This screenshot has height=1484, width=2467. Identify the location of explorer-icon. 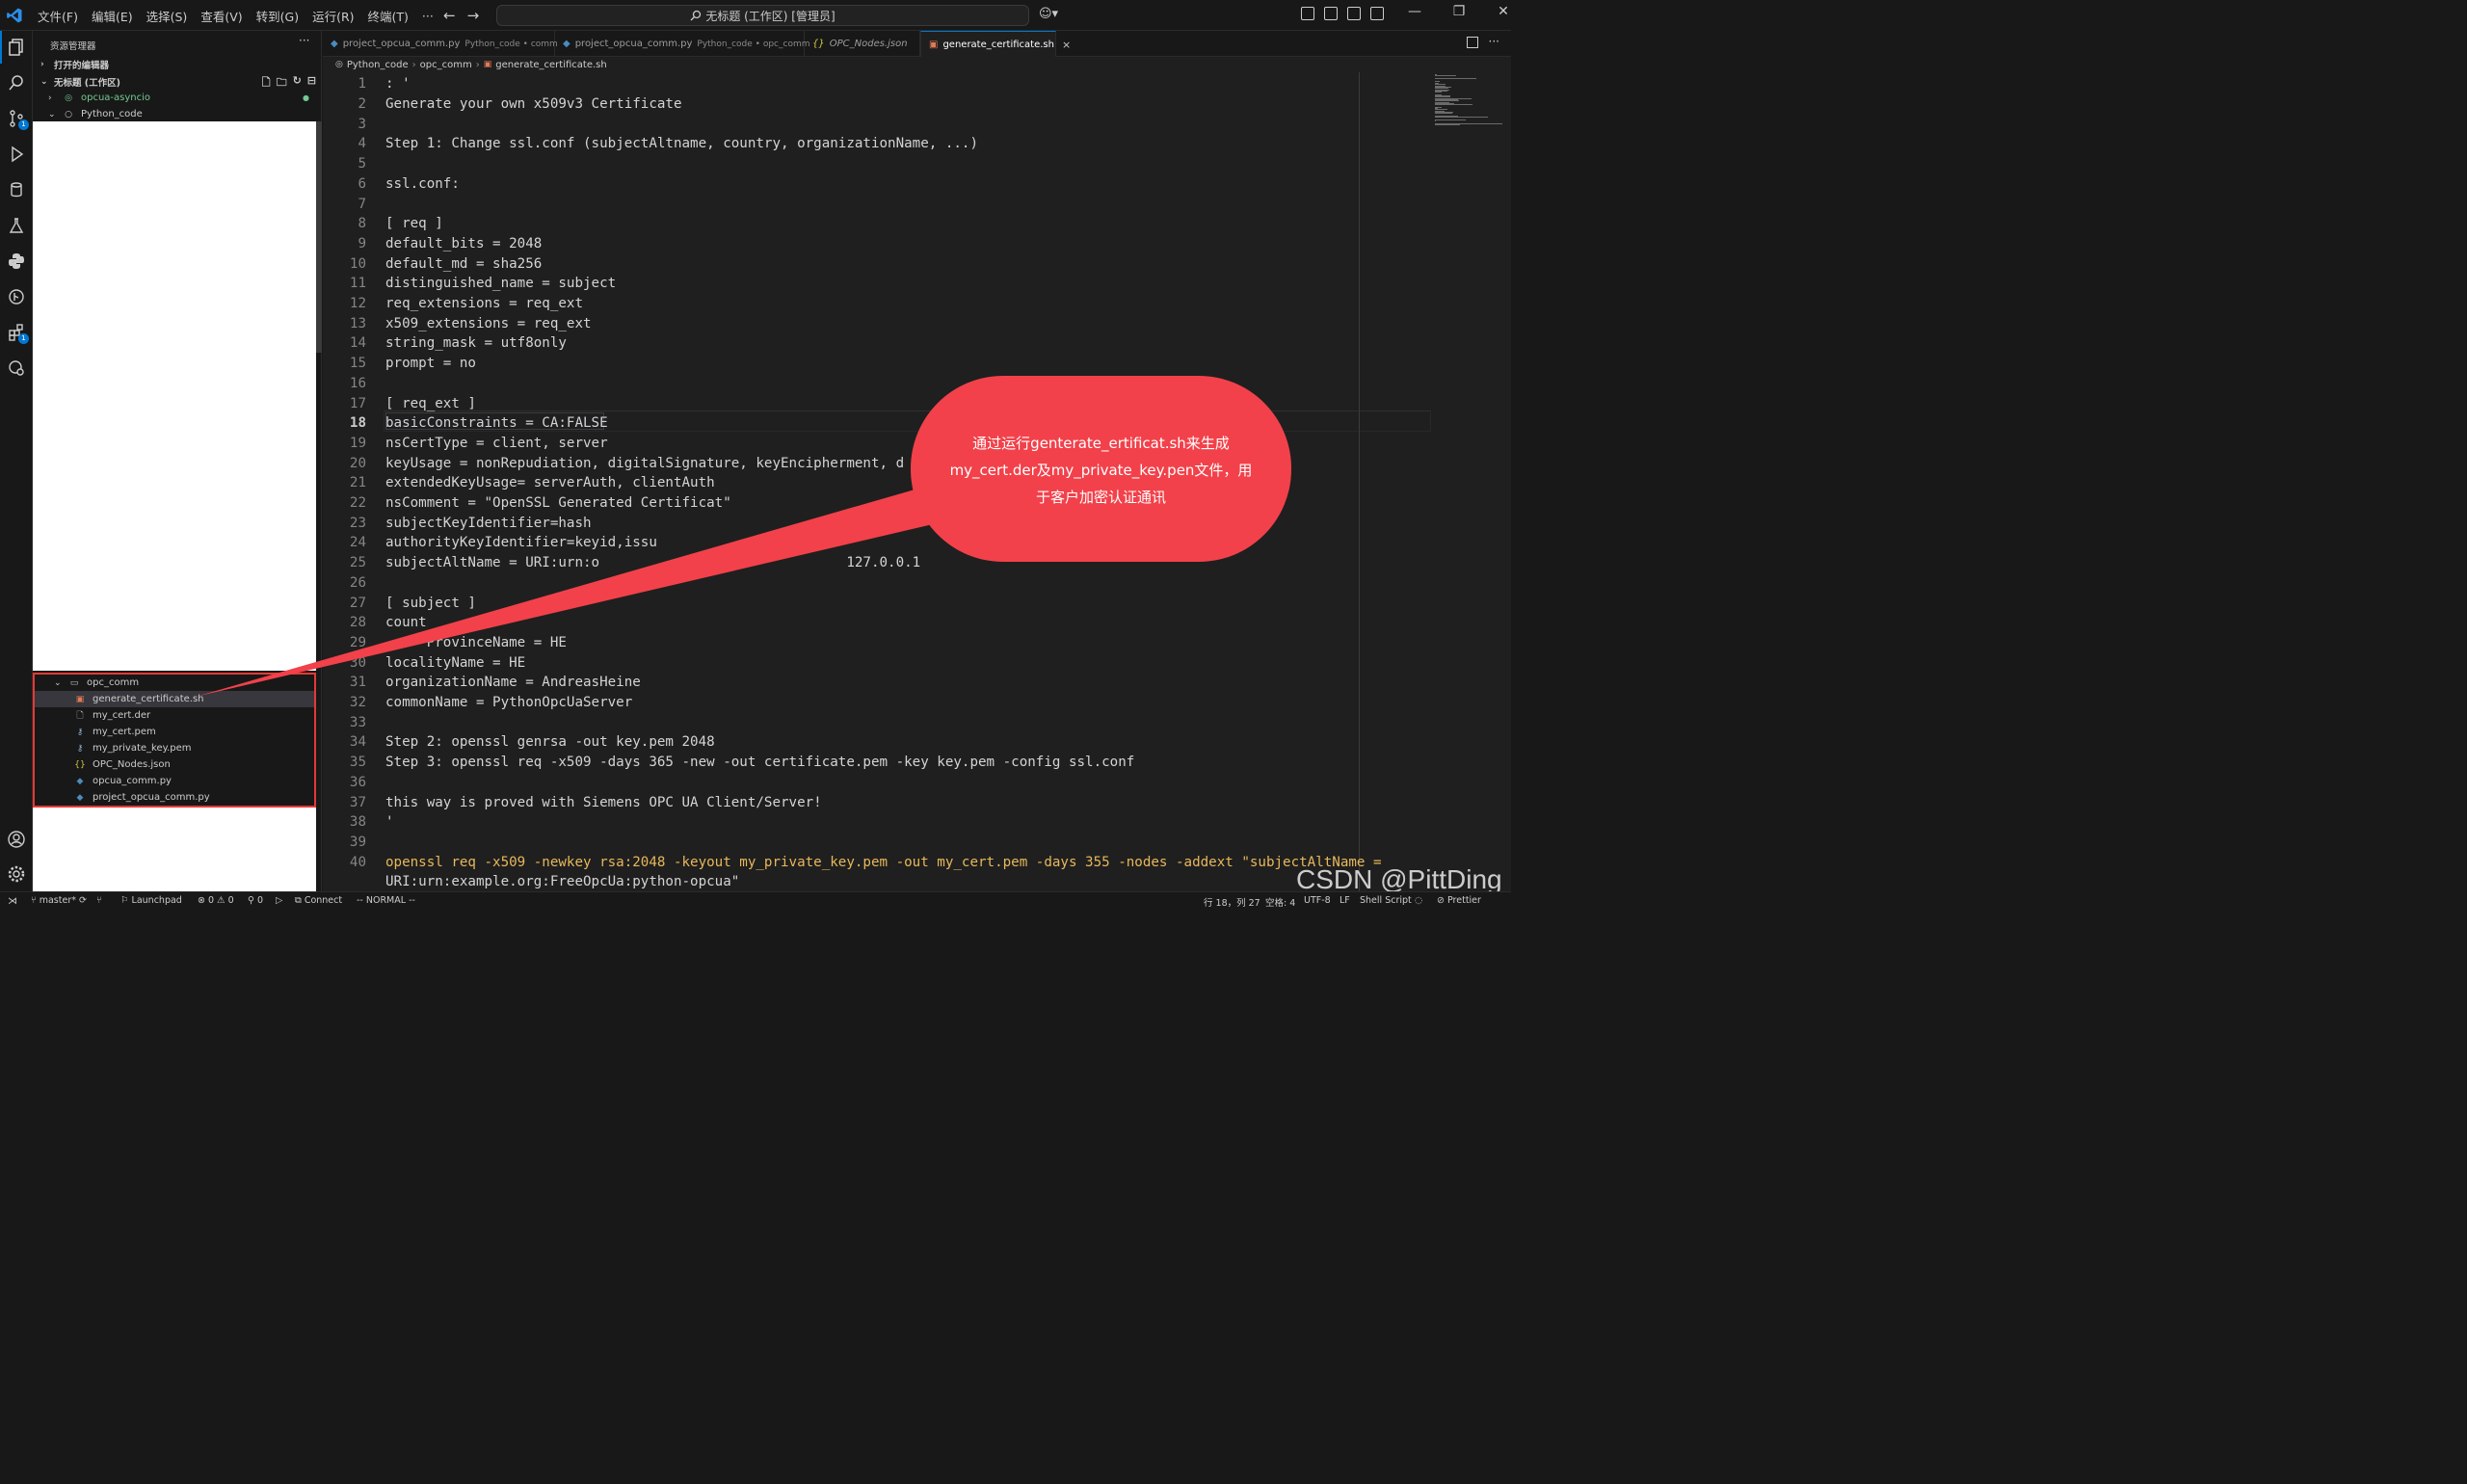
(16, 47).